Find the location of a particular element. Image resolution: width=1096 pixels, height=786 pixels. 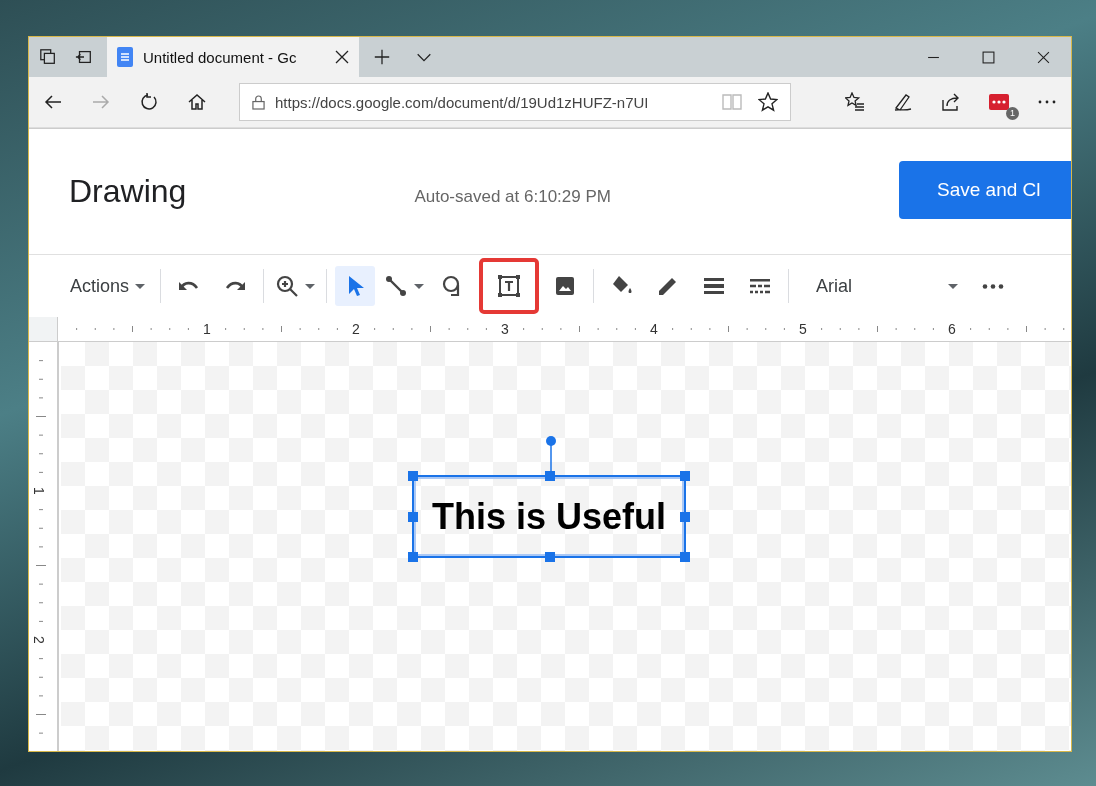

maximize-icon is located at coordinates (988, 57).